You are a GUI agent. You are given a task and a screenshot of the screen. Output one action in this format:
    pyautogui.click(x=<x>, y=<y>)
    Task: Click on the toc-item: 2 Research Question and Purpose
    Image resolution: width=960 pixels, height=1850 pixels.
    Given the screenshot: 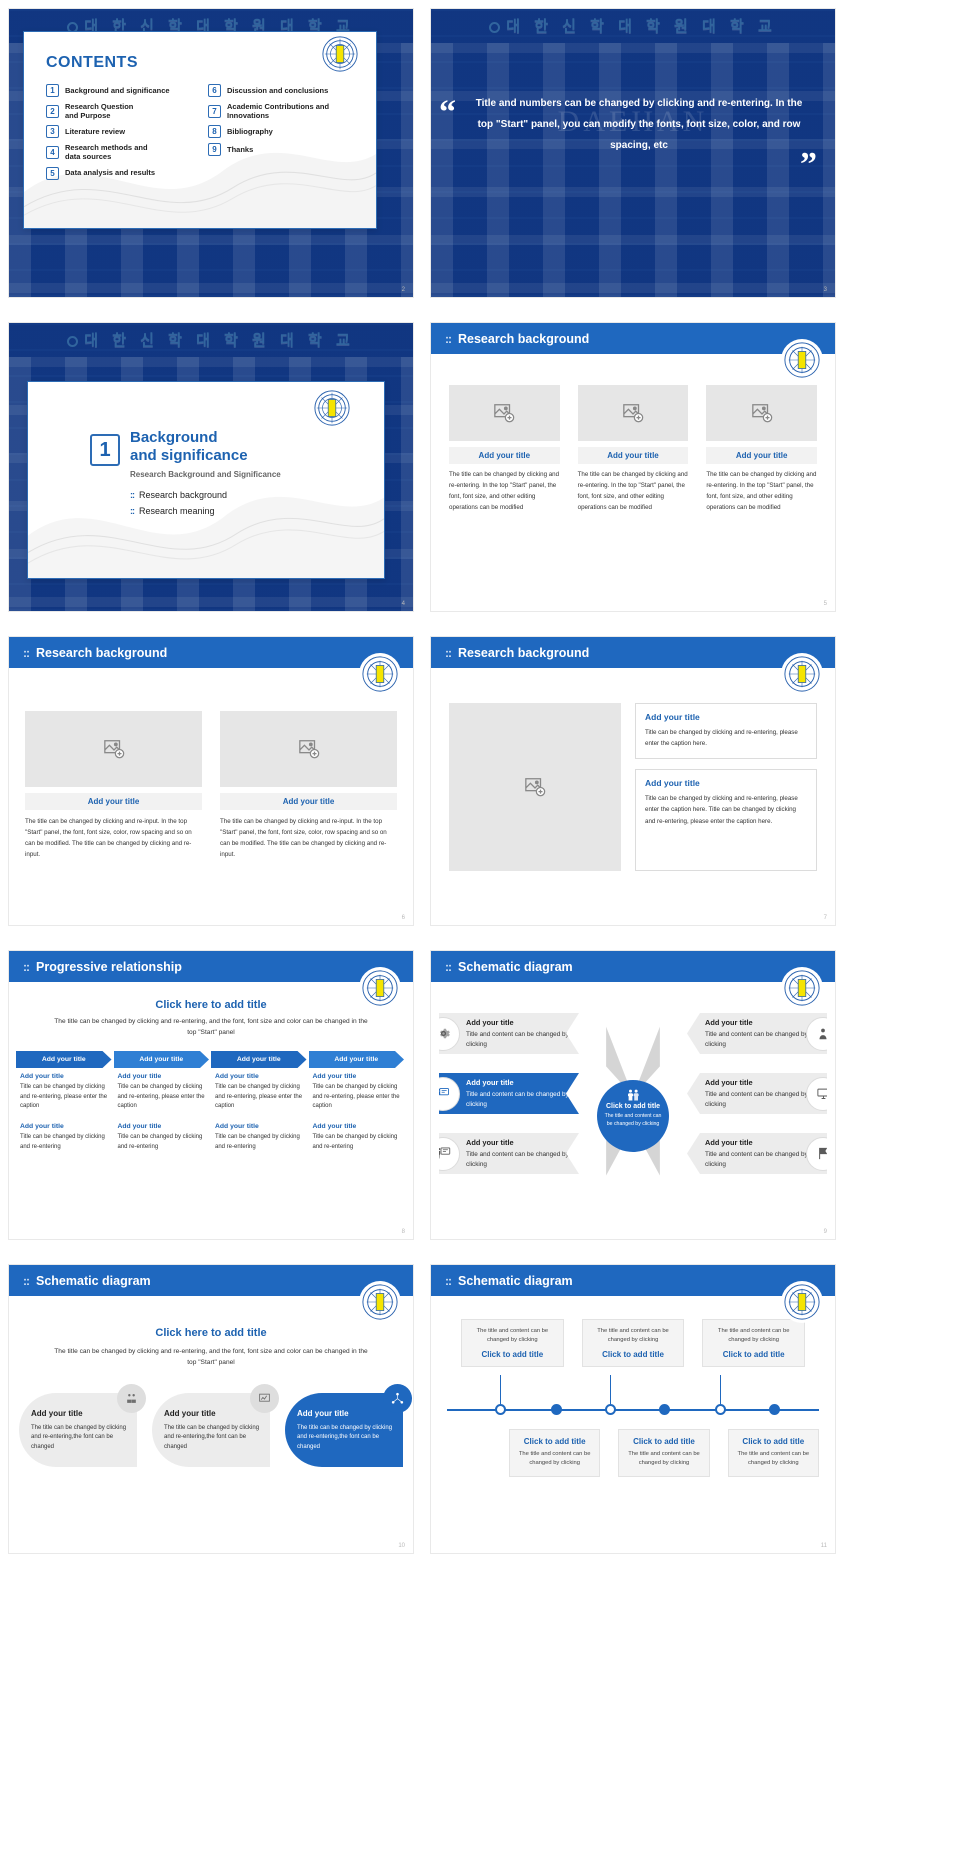 What is the action you would take?
    pyautogui.click(x=123, y=111)
    